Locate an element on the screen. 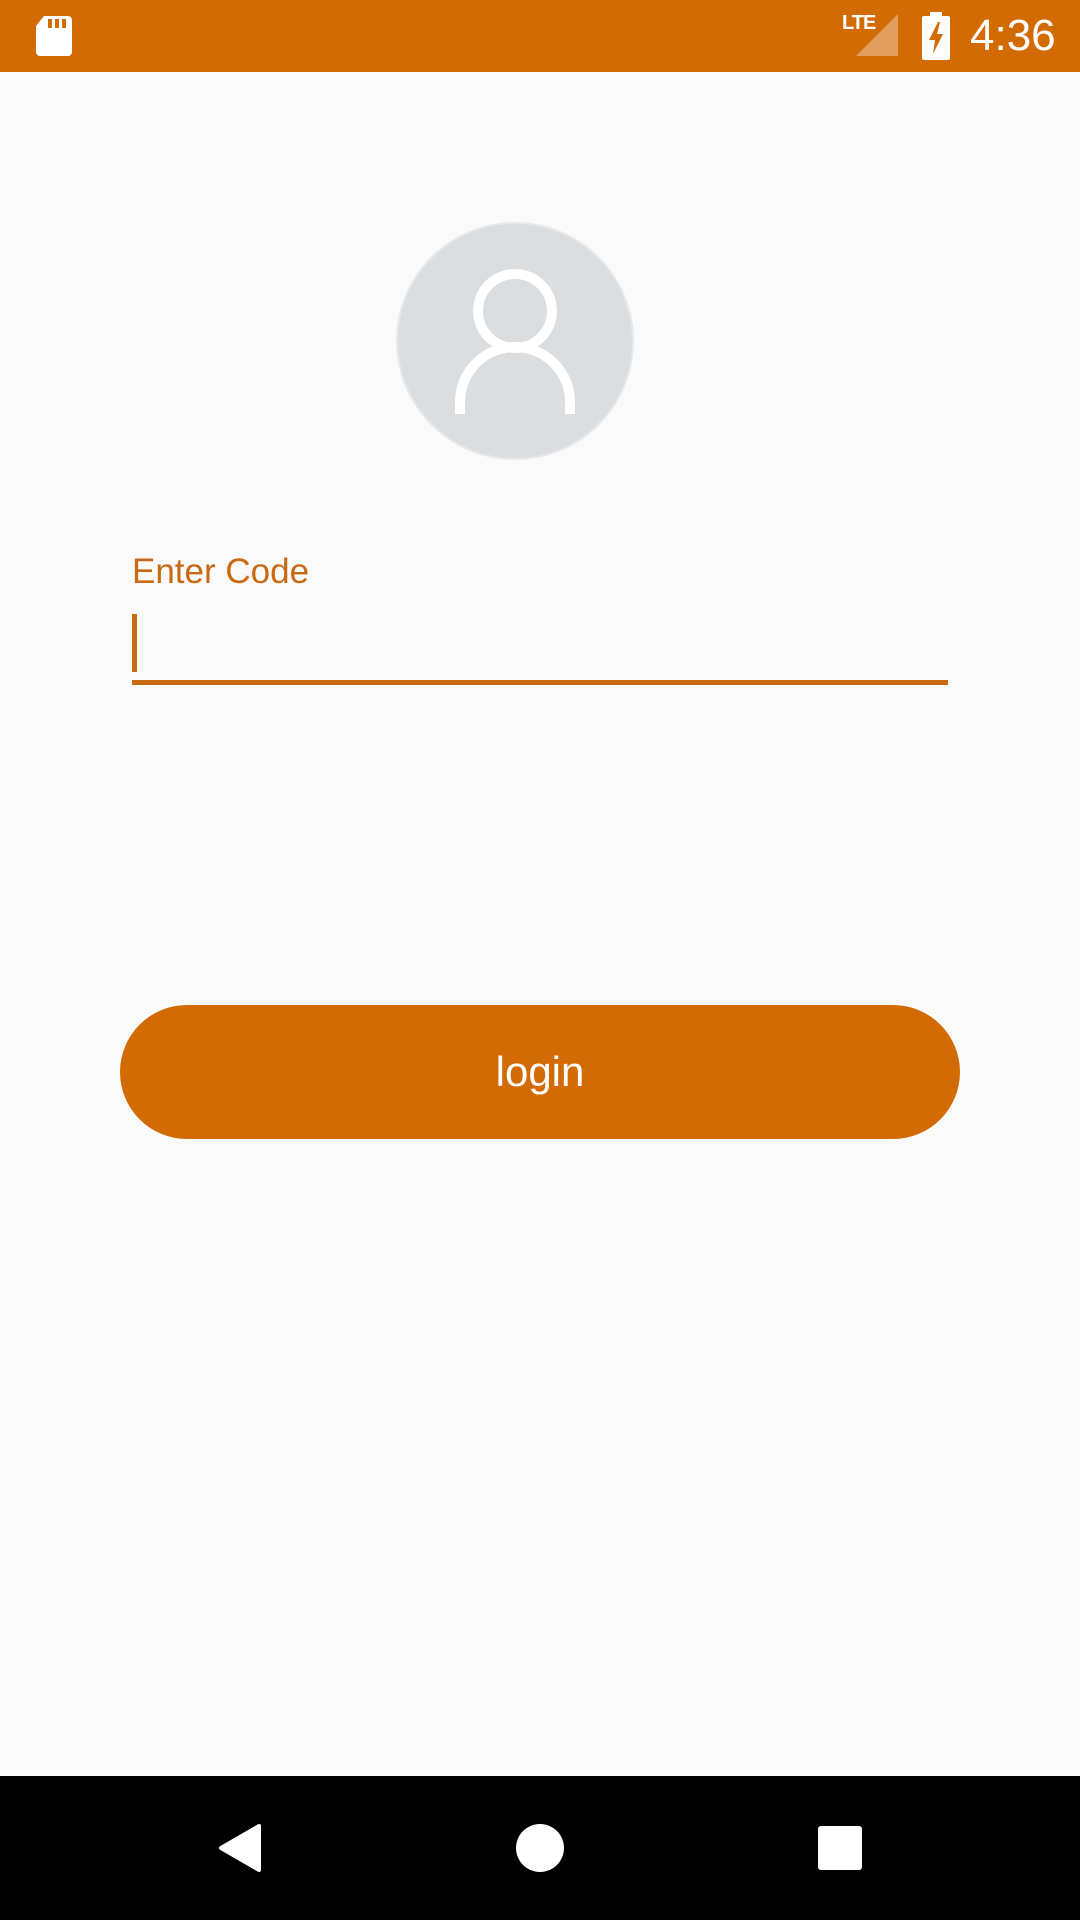 The image size is (1080, 1920). text-cursor is located at coordinates (134, 643).